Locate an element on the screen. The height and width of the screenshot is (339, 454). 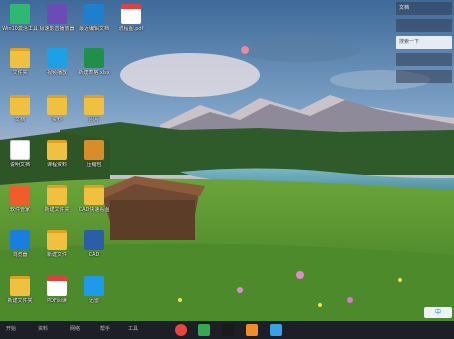
desktop-icon-label: 新建文件 is located at coordinates (56, 255).